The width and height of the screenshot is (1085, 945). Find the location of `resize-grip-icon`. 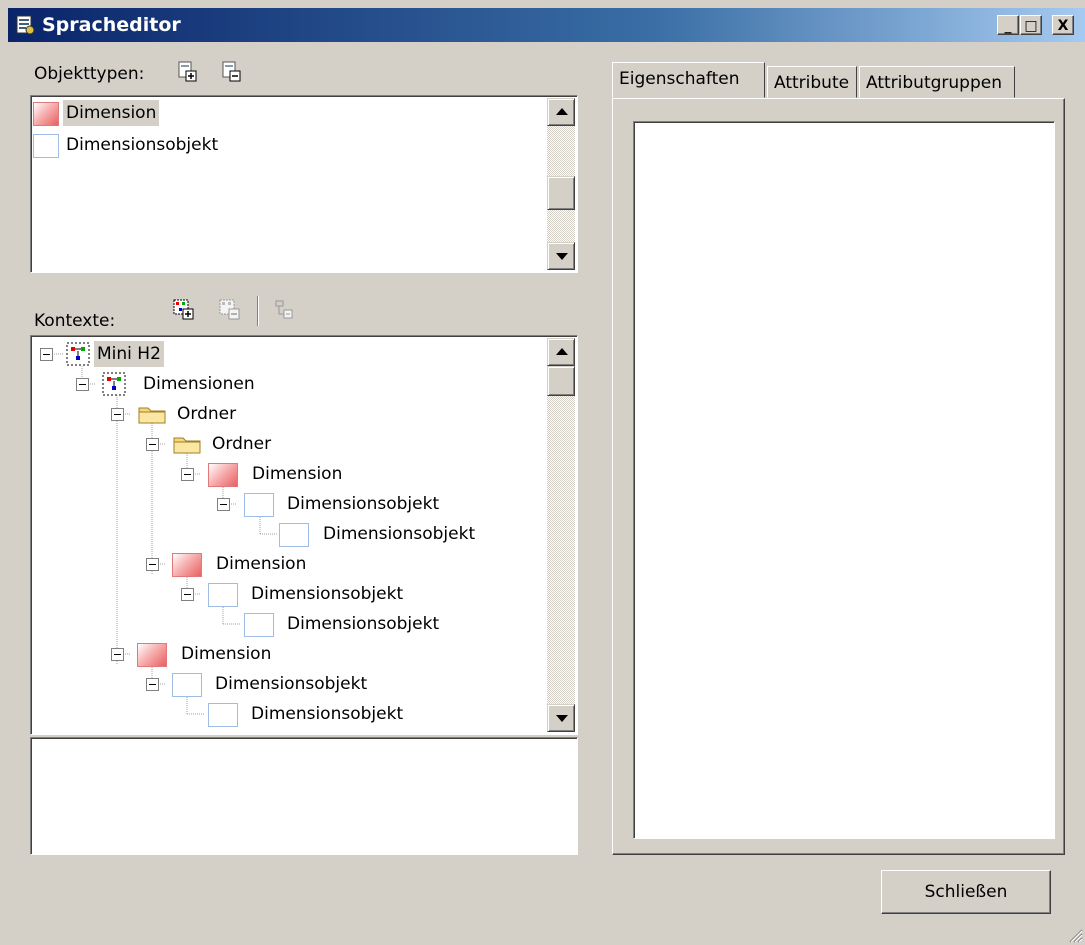

resize-grip-icon is located at coordinates (1075, 935).